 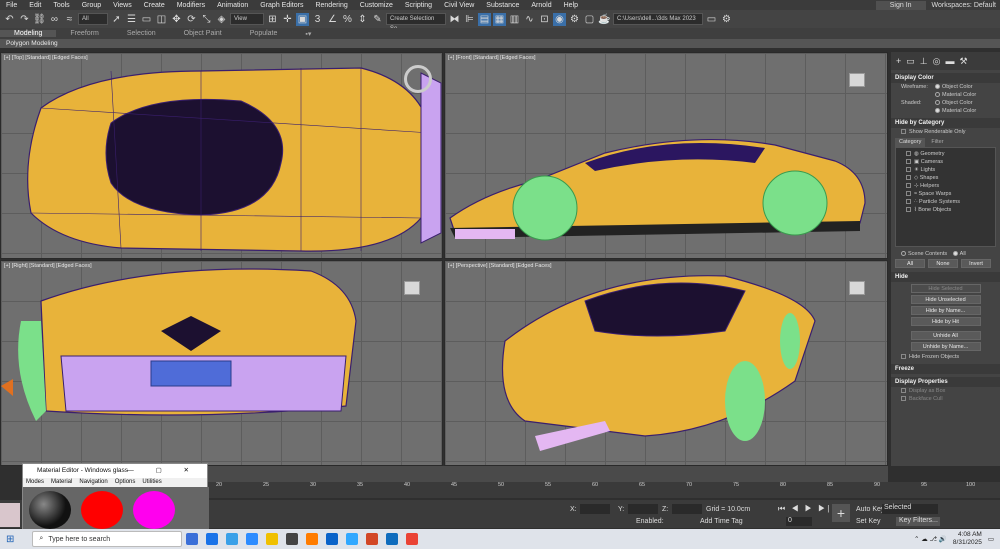 What do you see at coordinates (900, 5) in the screenshot?
I see `sign-in-button: Sign In` at bounding box center [900, 5].